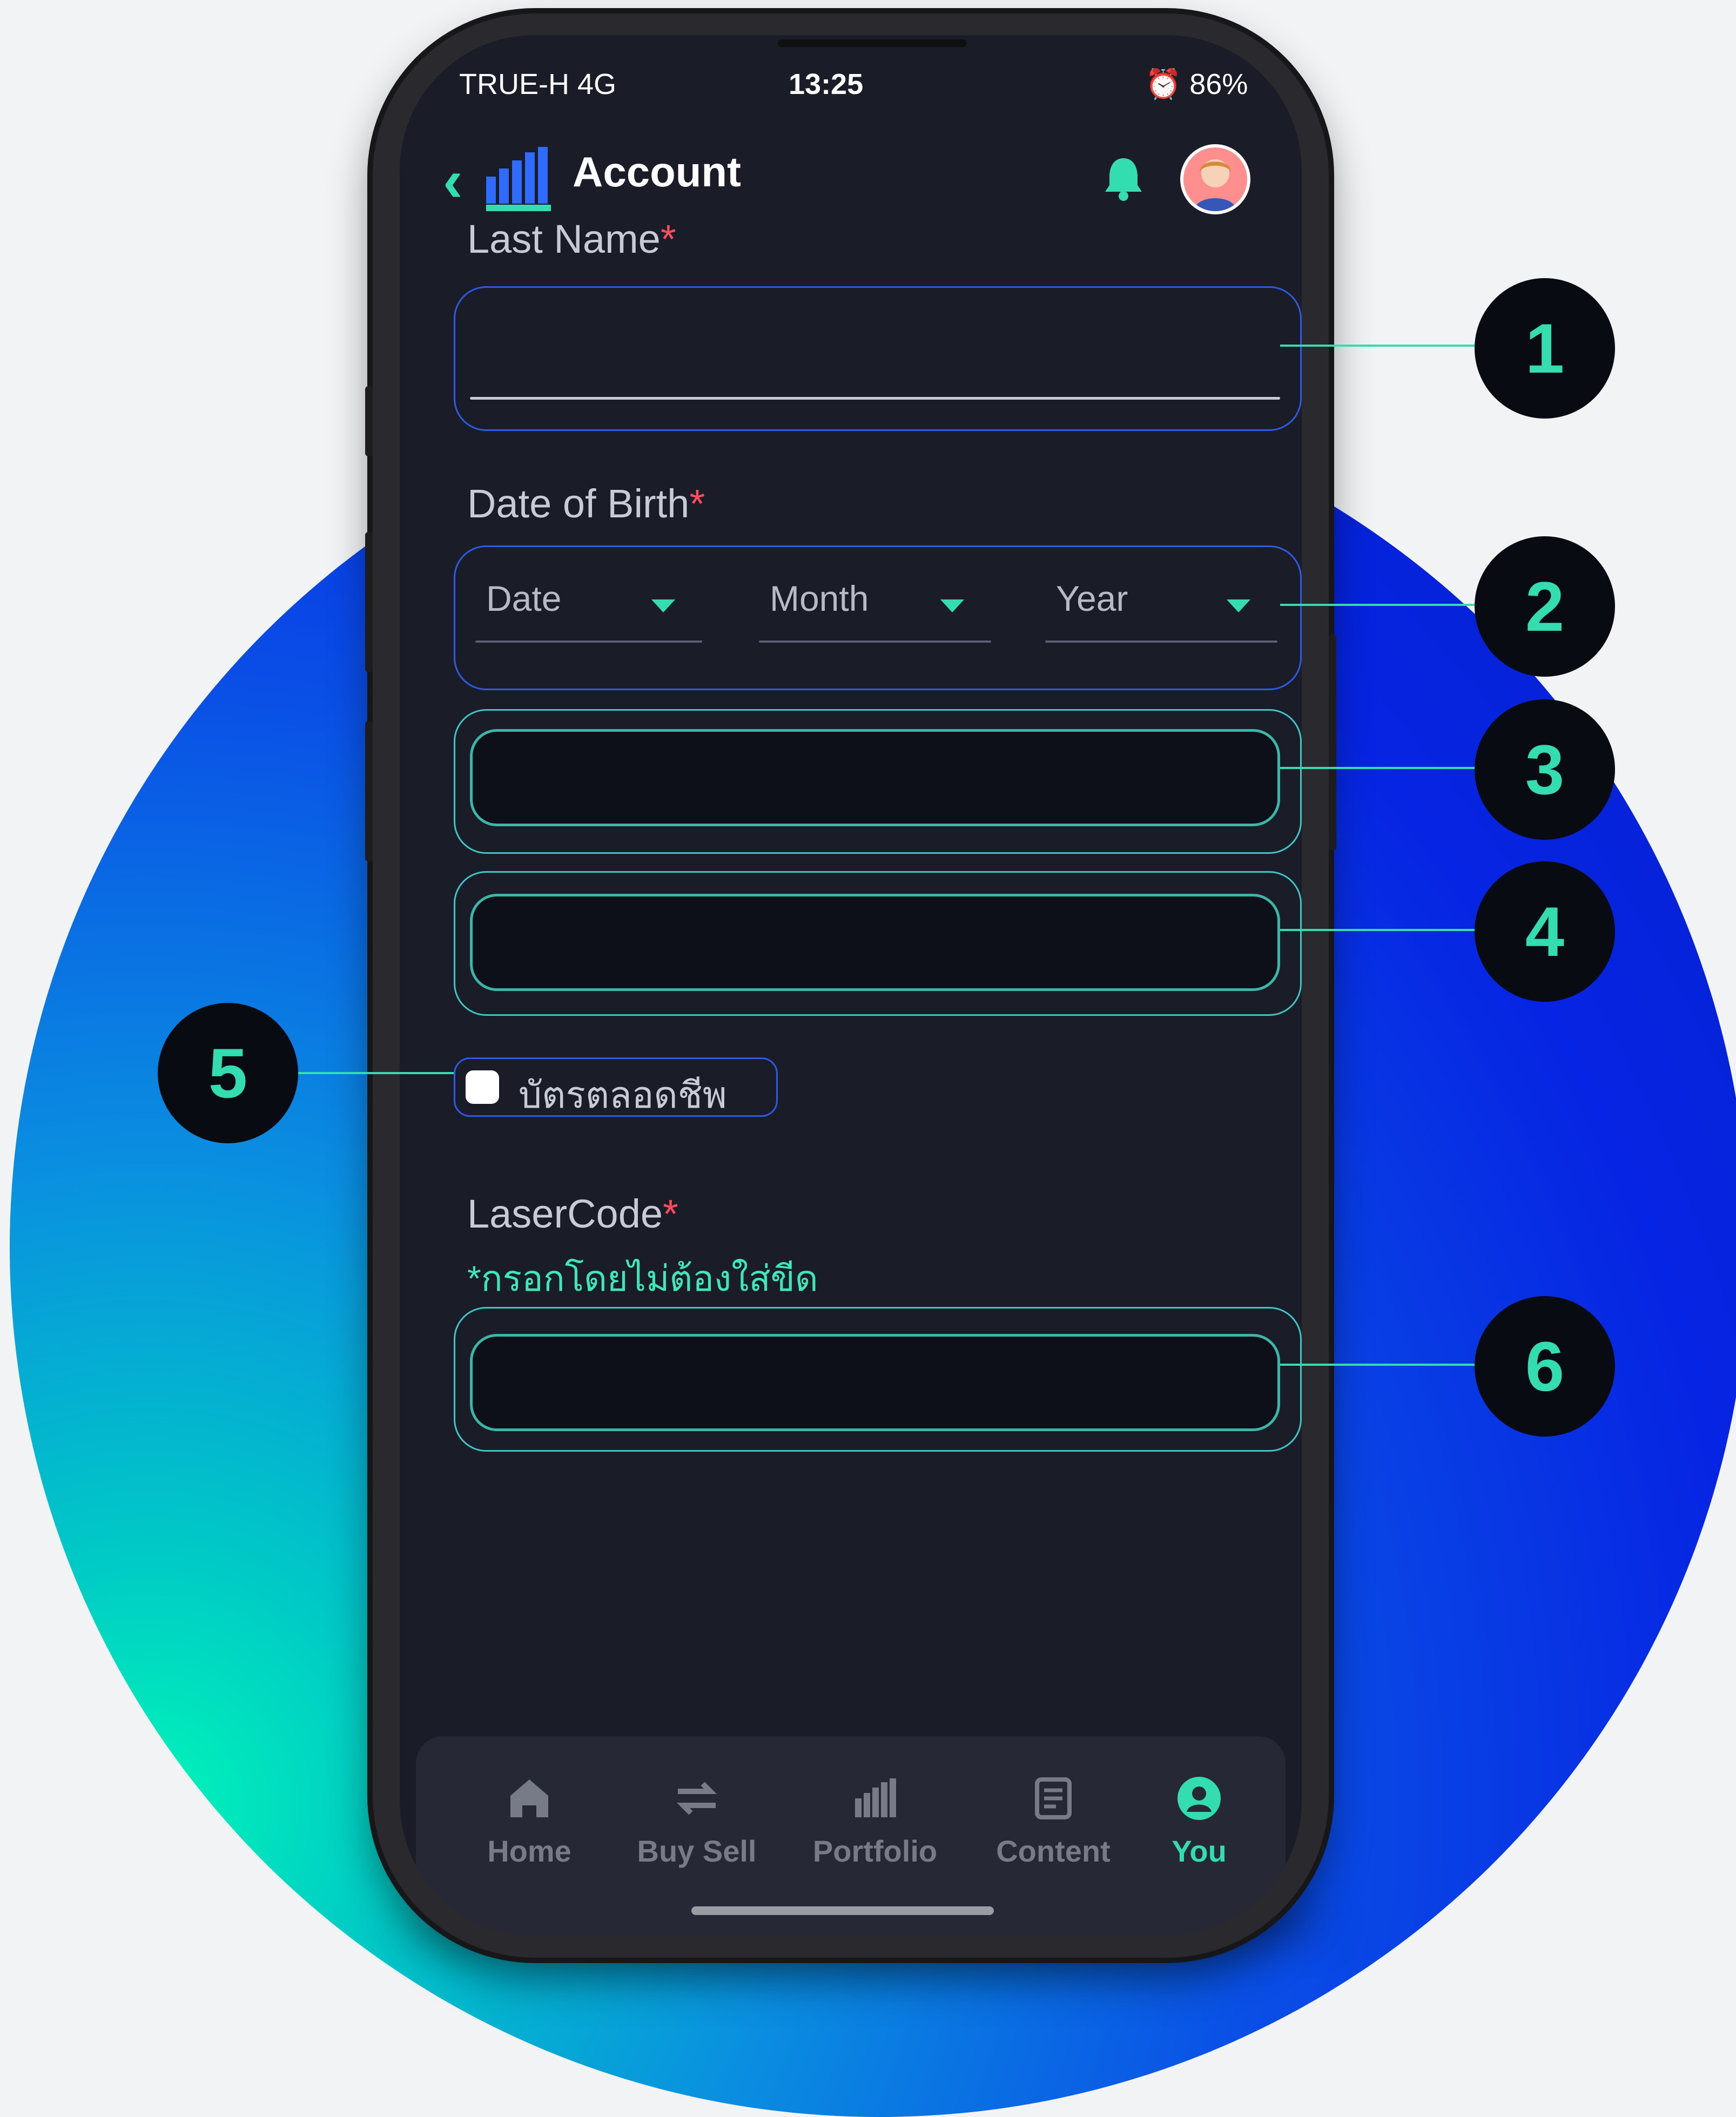 This screenshot has width=1736, height=2117. I want to click on date-dropdown: Date, so click(588, 604).